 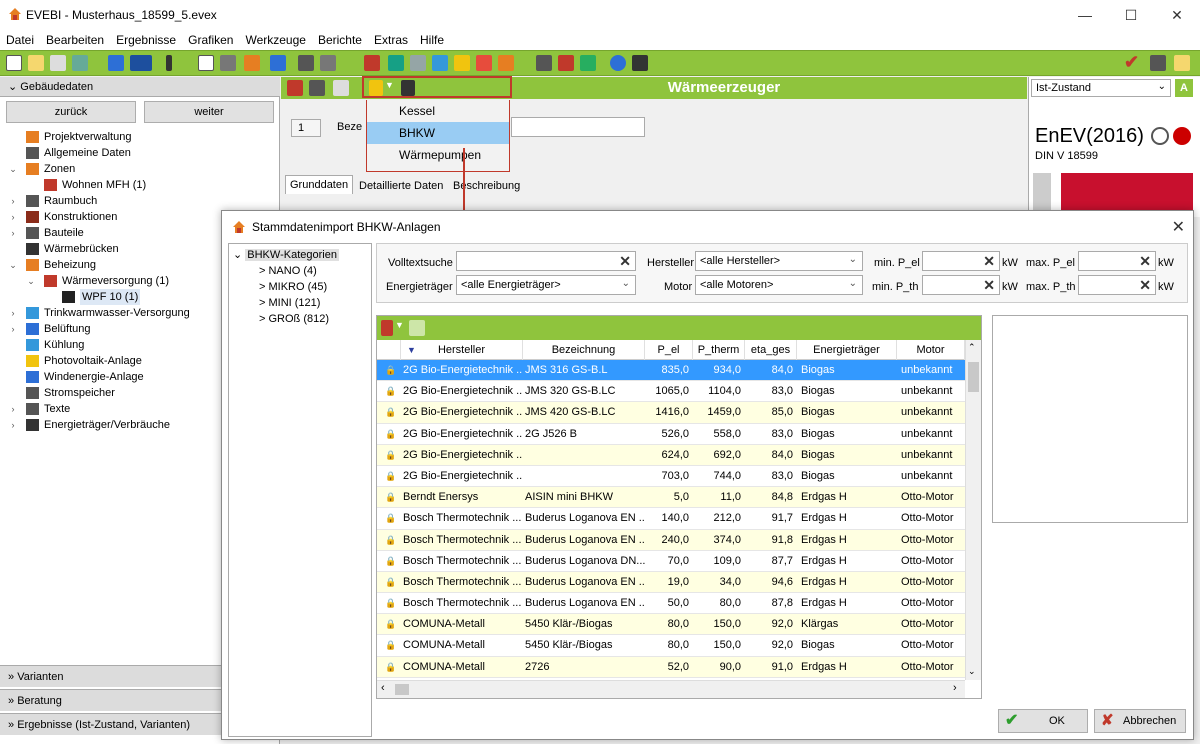 I want to click on scroll-thumb, so click(x=973, y=377).